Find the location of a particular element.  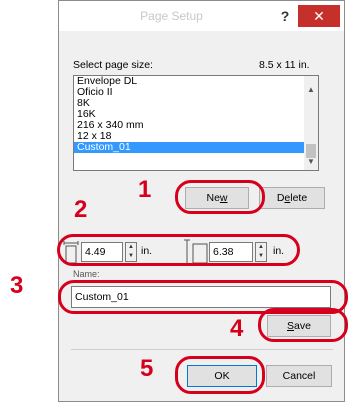

title-bar: Page Setup ? ✕ is located at coordinates (201, 16).